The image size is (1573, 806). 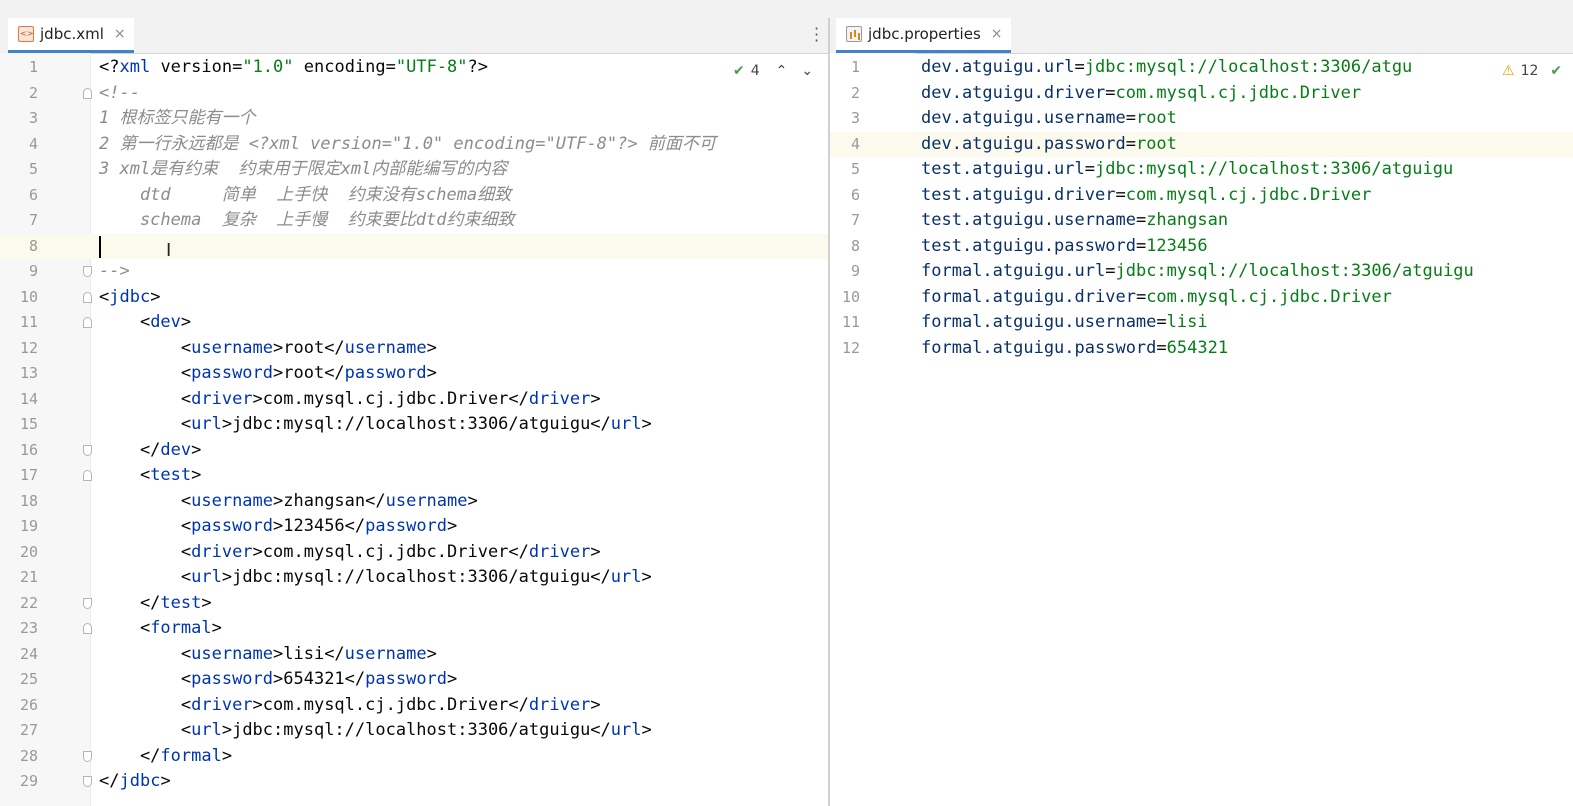 I want to click on code-line: 2 <!--, so click(x=414, y=94).